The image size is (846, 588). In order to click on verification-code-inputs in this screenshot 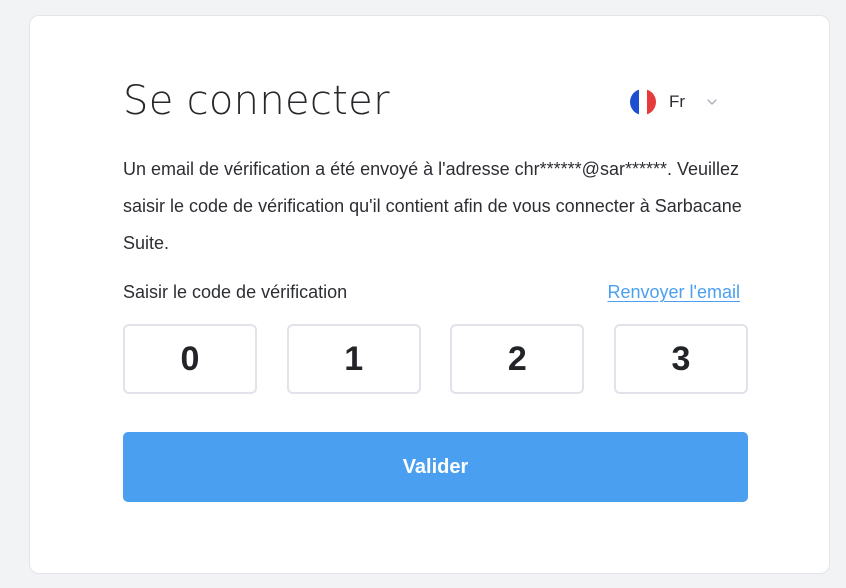, I will do `click(435, 359)`.